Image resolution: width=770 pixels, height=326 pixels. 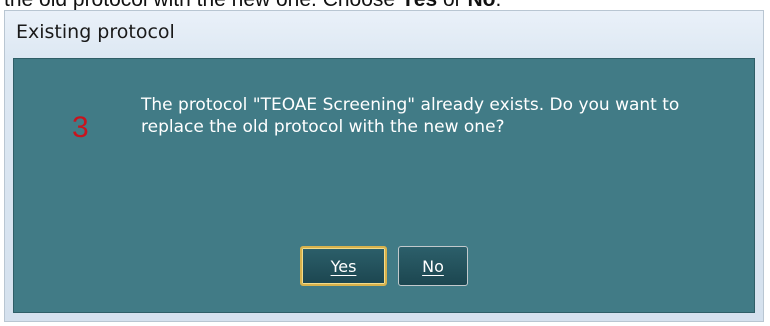 What do you see at coordinates (80, 127) in the screenshot?
I see `step-number: 3` at bounding box center [80, 127].